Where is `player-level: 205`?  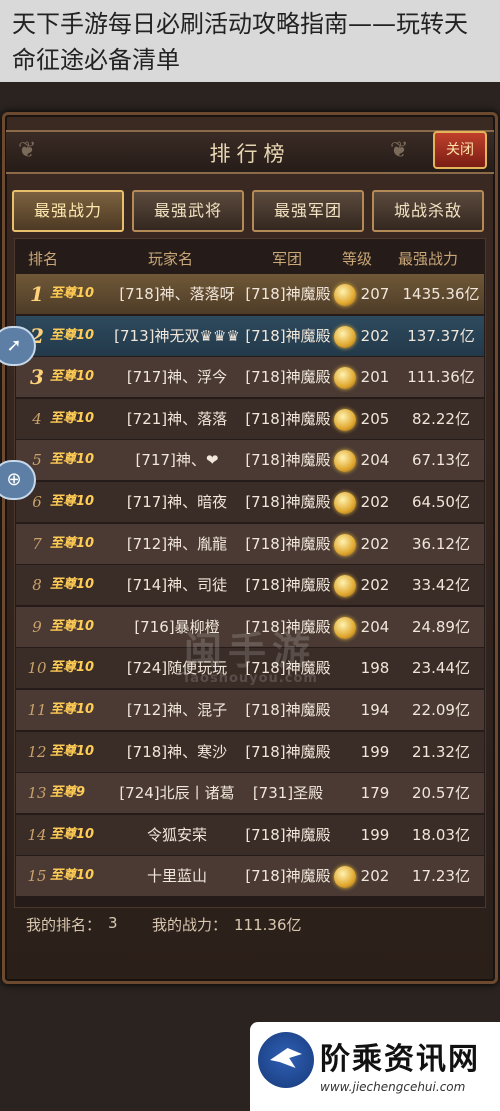 player-level: 205 is located at coordinates (375, 418).